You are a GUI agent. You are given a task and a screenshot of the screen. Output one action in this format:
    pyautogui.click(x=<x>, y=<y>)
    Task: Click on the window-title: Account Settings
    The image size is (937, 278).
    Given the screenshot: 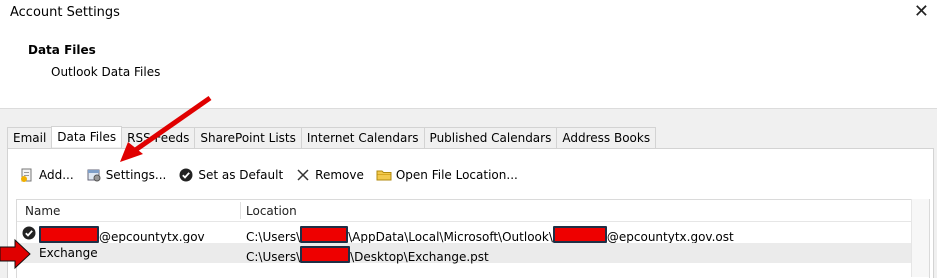 What is the action you would take?
    pyautogui.click(x=65, y=12)
    